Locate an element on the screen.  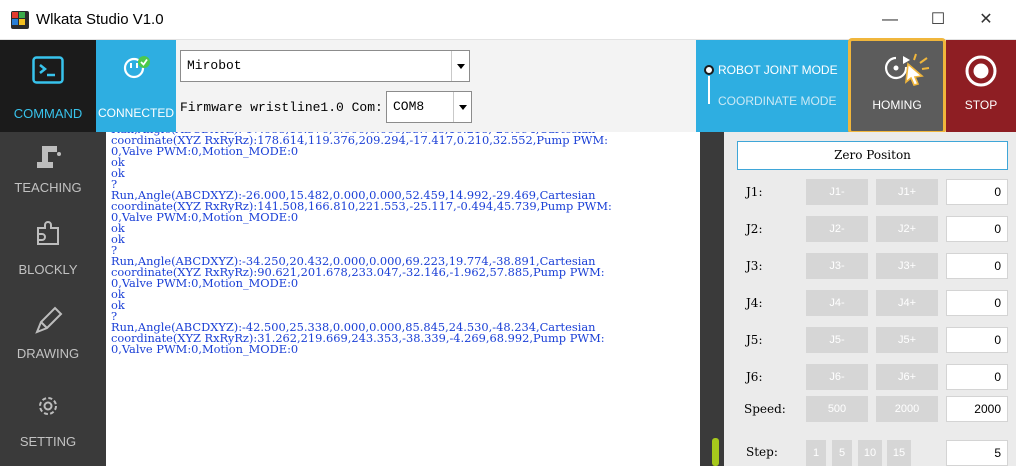
joint-j2-plus-button: J2+ is located at coordinates (907, 229).